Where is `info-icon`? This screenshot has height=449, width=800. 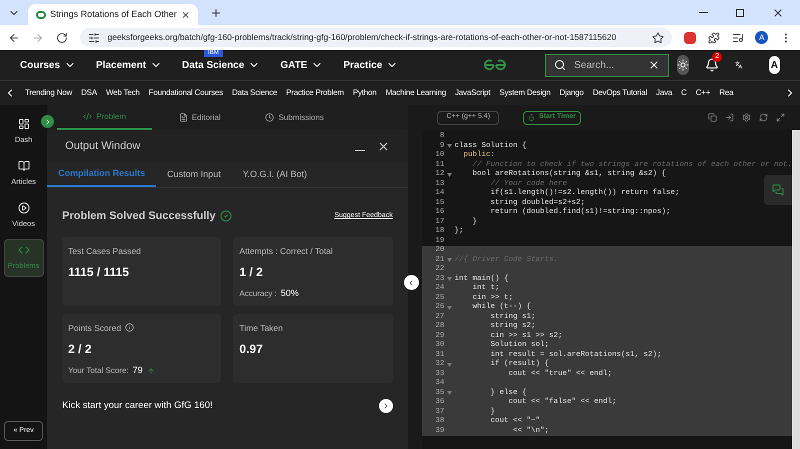
info-icon is located at coordinates (129, 327).